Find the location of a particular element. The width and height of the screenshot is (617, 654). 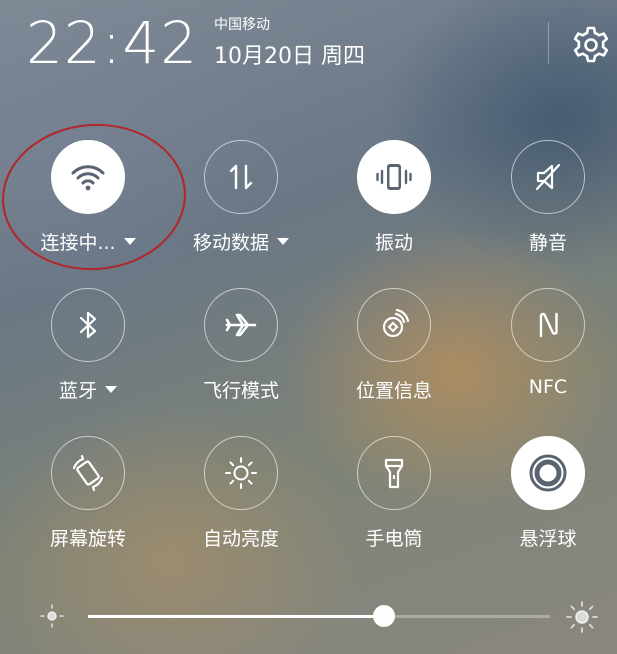

toggle-flashlight: 手电筒 is located at coordinates (394, 493).